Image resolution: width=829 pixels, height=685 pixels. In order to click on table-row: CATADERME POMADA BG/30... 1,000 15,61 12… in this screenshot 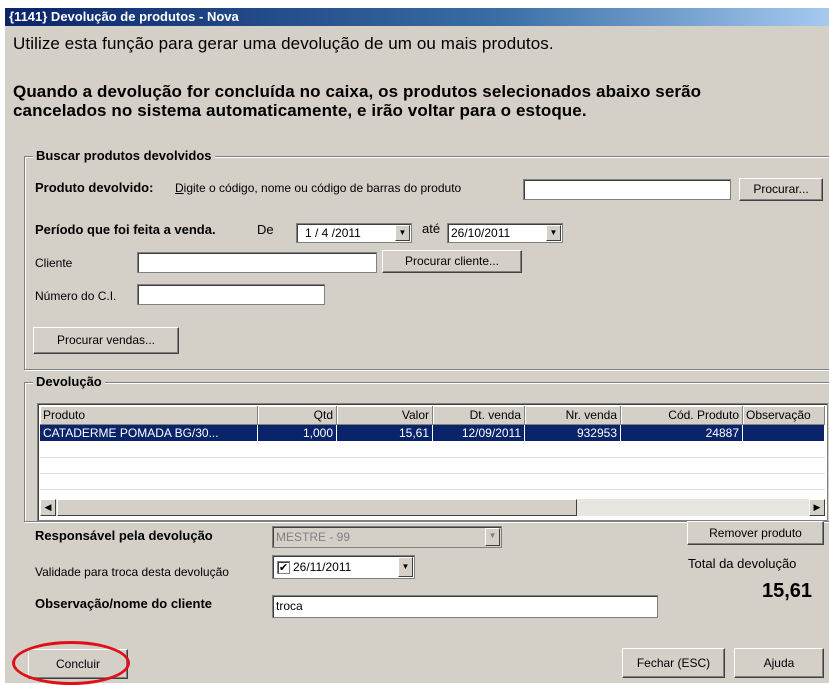, I will do `click(432, 433)`.